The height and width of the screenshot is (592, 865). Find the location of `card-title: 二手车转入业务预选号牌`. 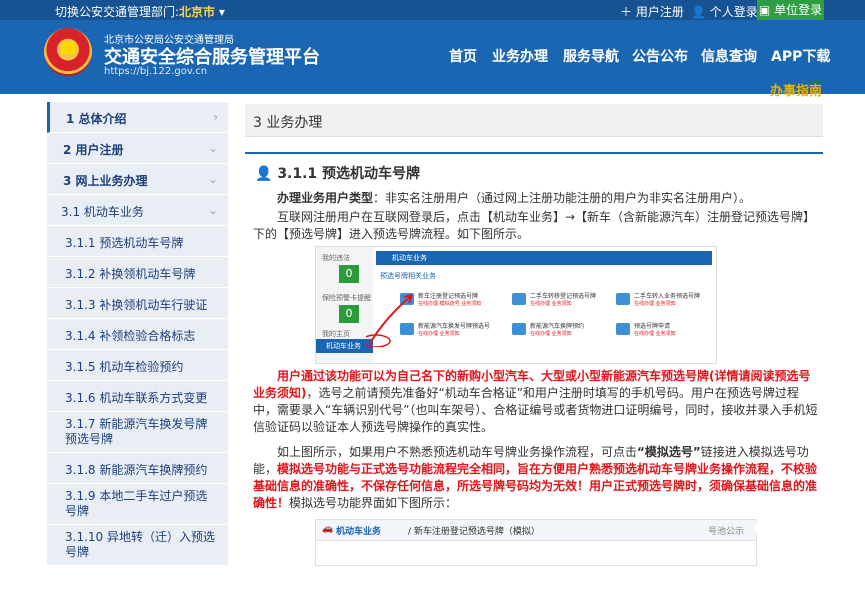

card-title: 二手车转入业务预选号牌 is located at coordinates (667, 296).